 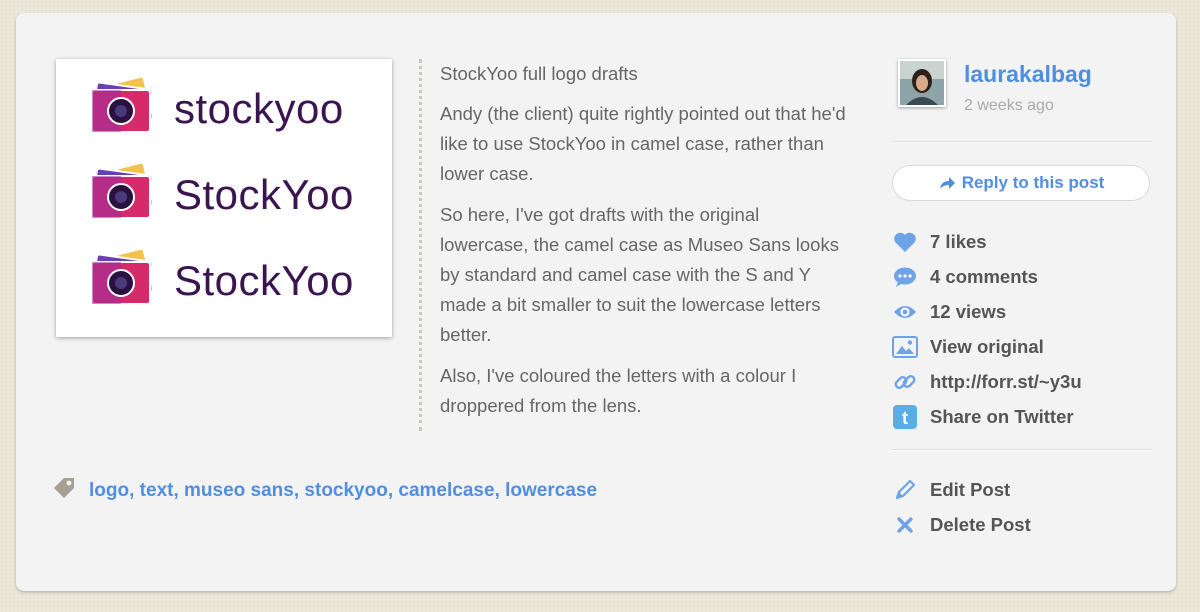 I want to click on tag-link: stockyoo, so click(x=345, y=490).